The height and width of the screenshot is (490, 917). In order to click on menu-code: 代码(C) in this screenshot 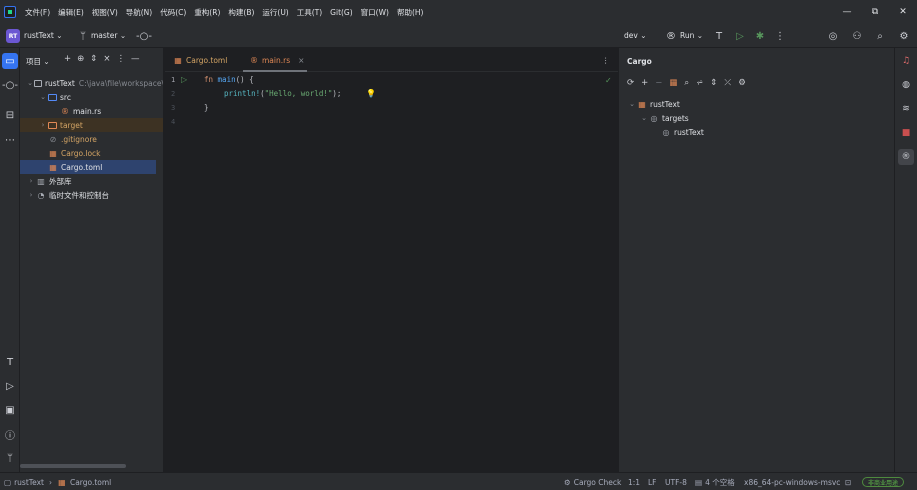, I will do `click(173, 12)`.